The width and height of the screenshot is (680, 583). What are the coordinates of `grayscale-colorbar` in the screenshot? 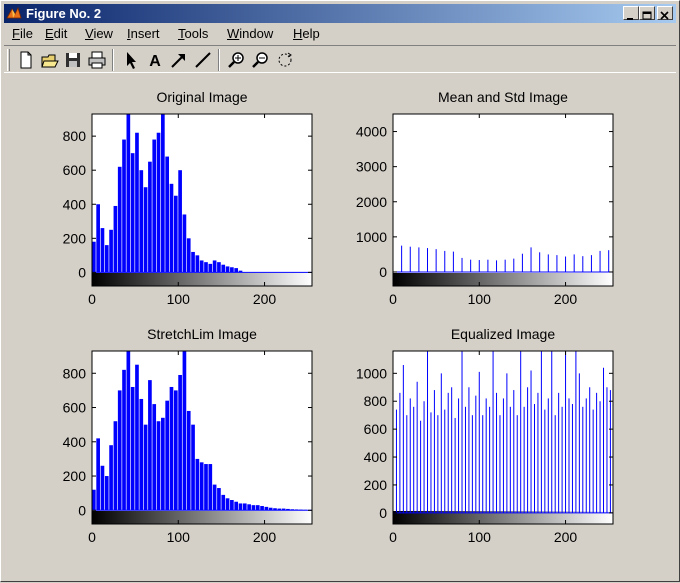 It's located at (202, 279).